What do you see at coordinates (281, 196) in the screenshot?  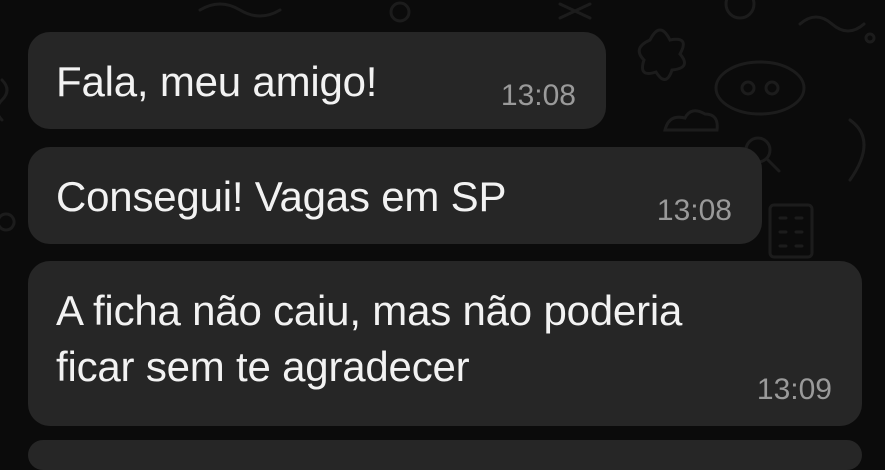 I see `message-text: Consegui! Vagas em SP` at bounding box center [281, 196].